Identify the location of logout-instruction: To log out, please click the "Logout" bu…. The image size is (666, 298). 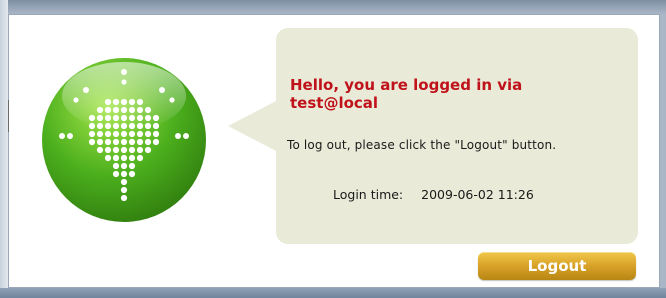
(422, 145).